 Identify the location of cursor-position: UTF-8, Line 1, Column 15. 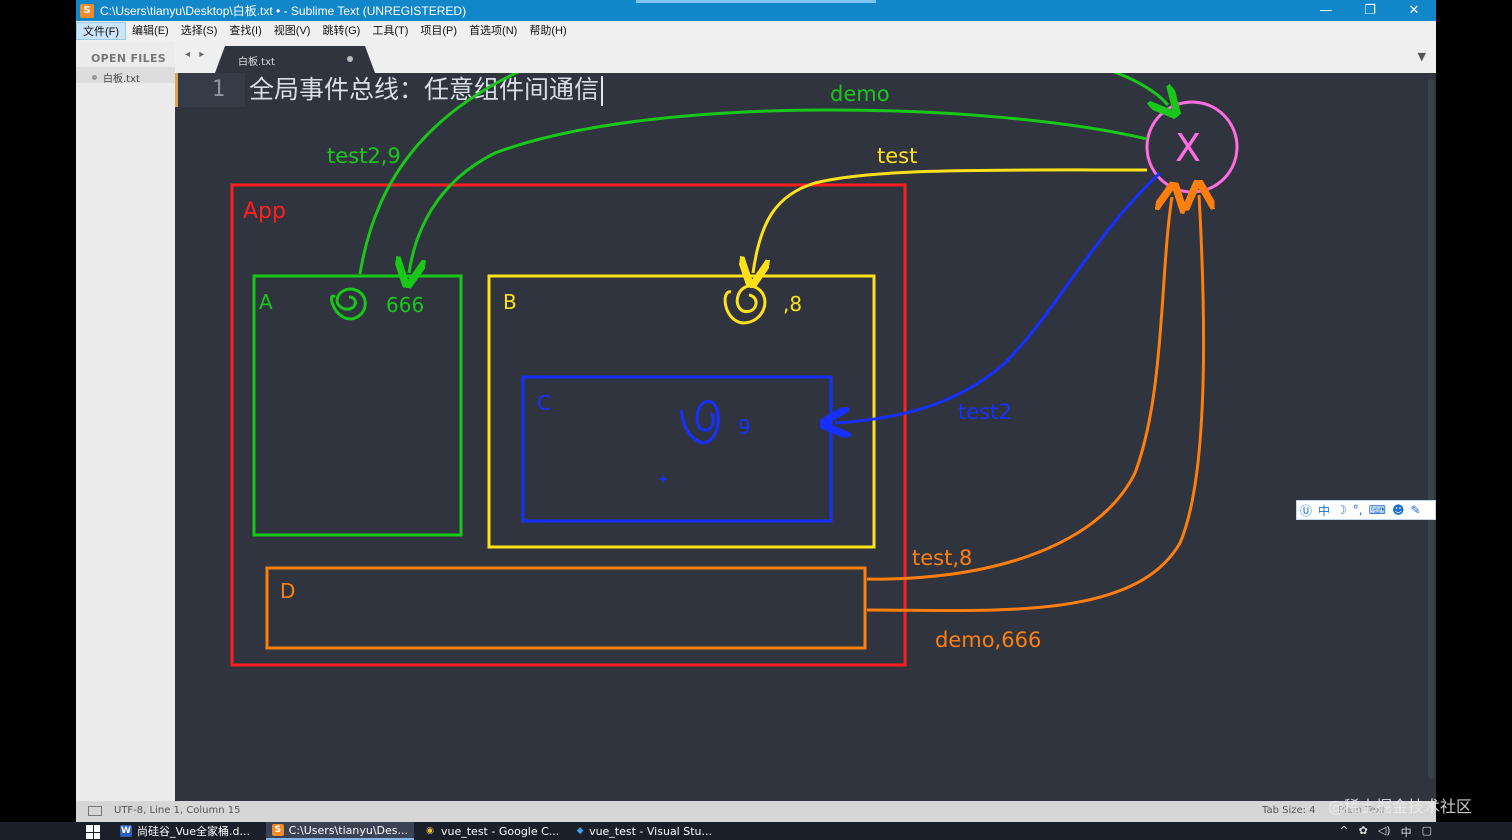
(177, 810).